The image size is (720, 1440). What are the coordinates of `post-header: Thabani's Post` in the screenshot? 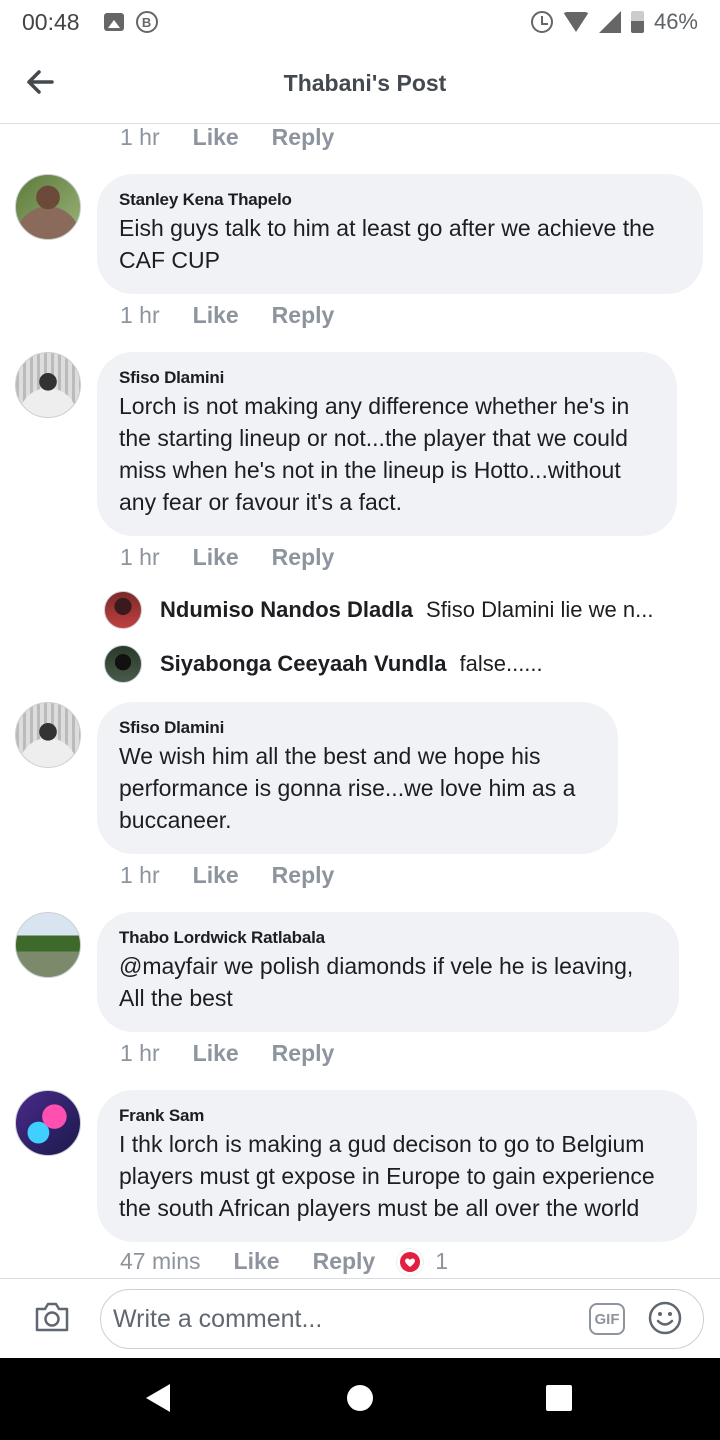 It's located at (360, 84).